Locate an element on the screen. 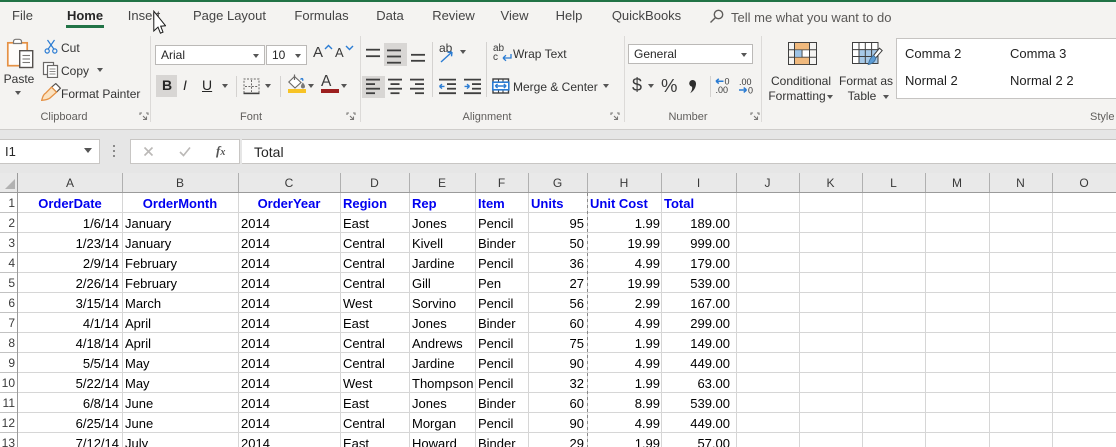 Image resolution: width=1116 pixels, height=447 pixels. svg-text: .00 is located at coordinates (722, 89).